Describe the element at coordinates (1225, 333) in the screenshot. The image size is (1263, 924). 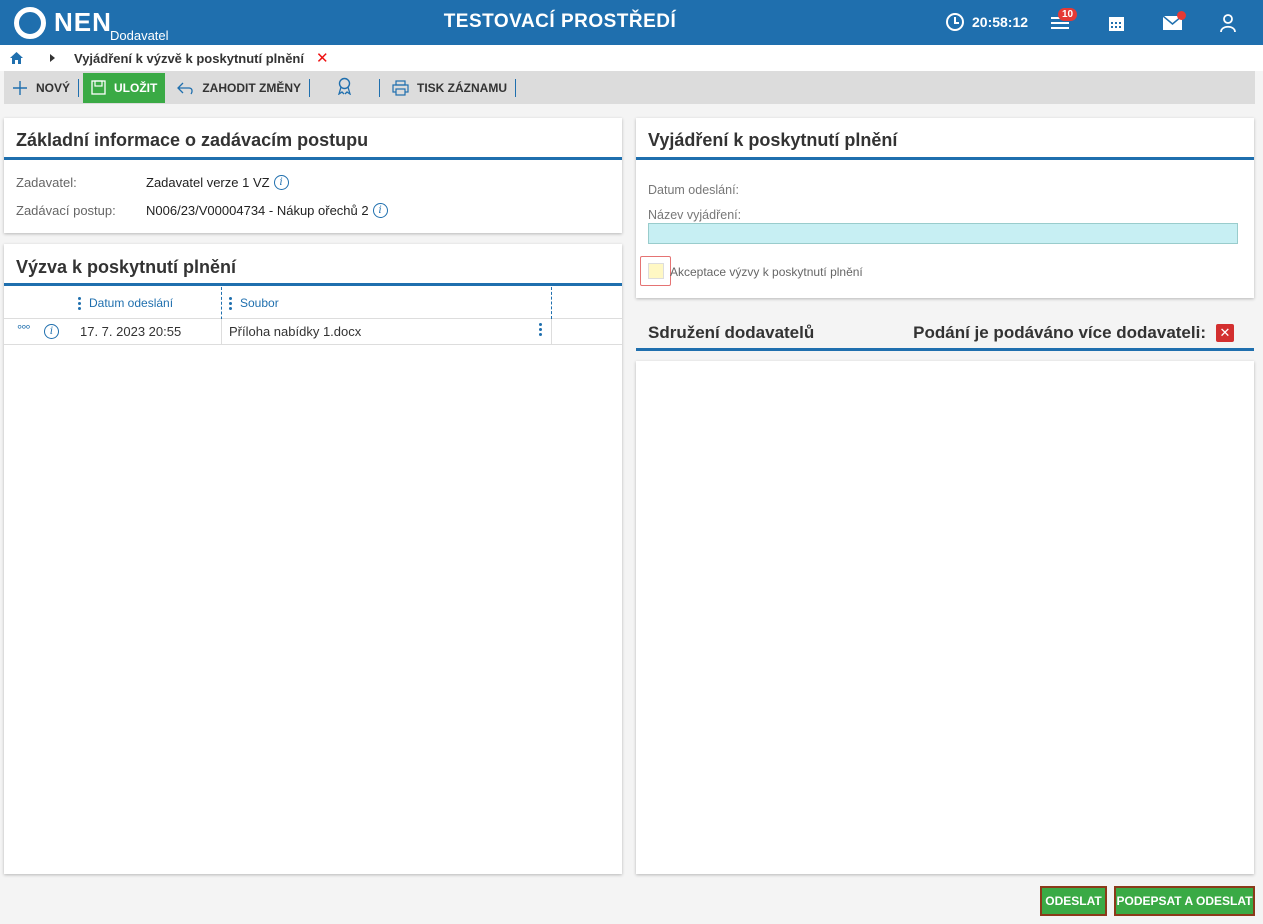
I see `multi-supplier-toggle: ✕` at that location.